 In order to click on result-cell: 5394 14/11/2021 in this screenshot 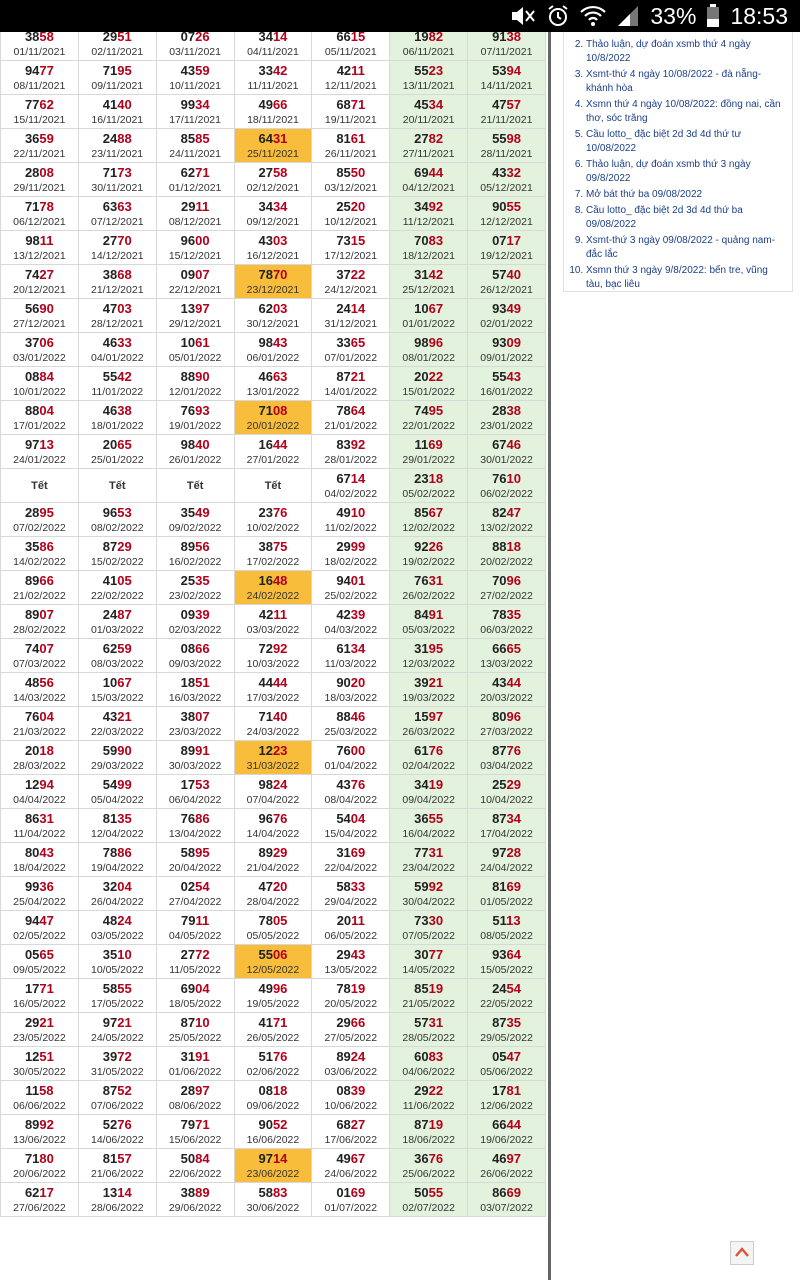, I will do `click(506, 77)`.